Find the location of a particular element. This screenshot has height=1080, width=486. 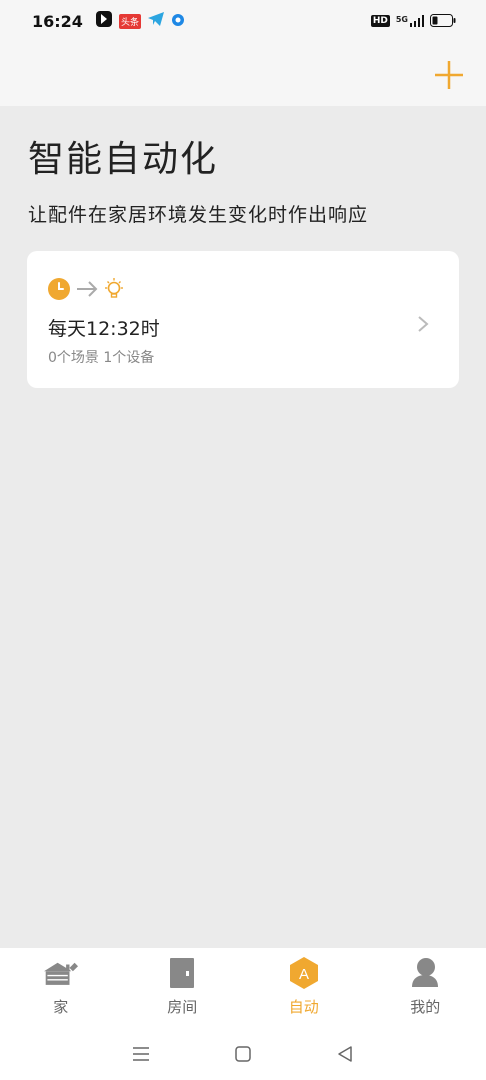

menu-icon is located at coordinates (141, 1054).